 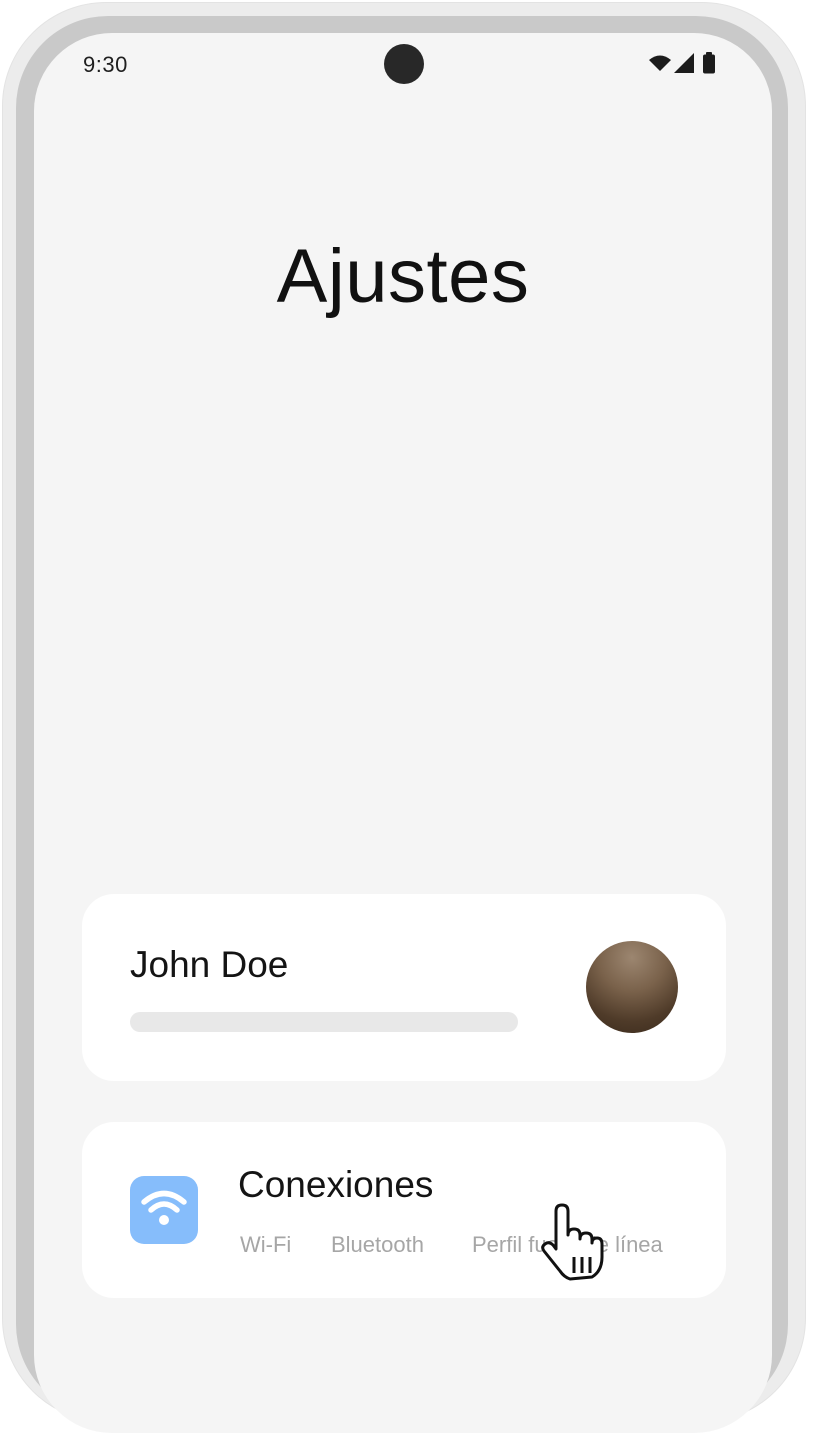 I want to click on connections-subitem-wifi: Wi-Fi, so click(x=266, y=1244).